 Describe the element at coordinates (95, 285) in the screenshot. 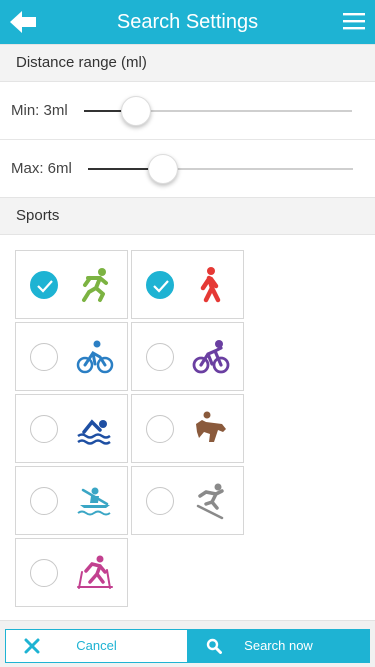

I see `running-icon` at that location.